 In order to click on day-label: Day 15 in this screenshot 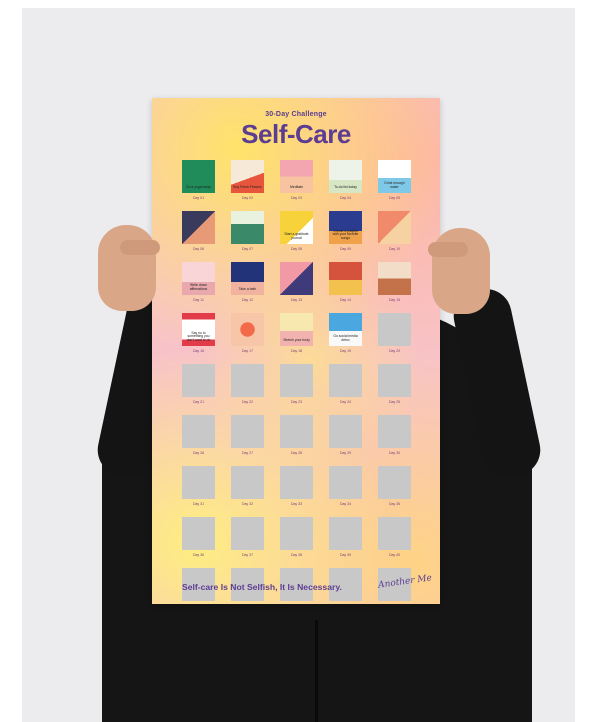, I will do `click(394, 300)`.